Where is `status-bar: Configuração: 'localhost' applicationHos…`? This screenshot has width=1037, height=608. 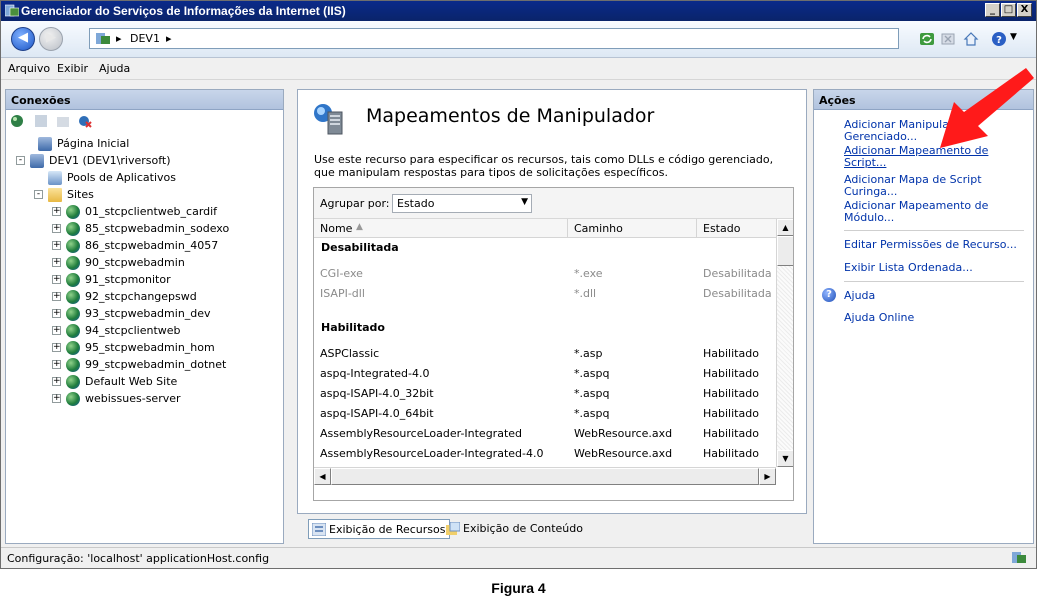 status-bar: Configuração: 'localhost' applicationHos… is located at coordinates (518, 557).